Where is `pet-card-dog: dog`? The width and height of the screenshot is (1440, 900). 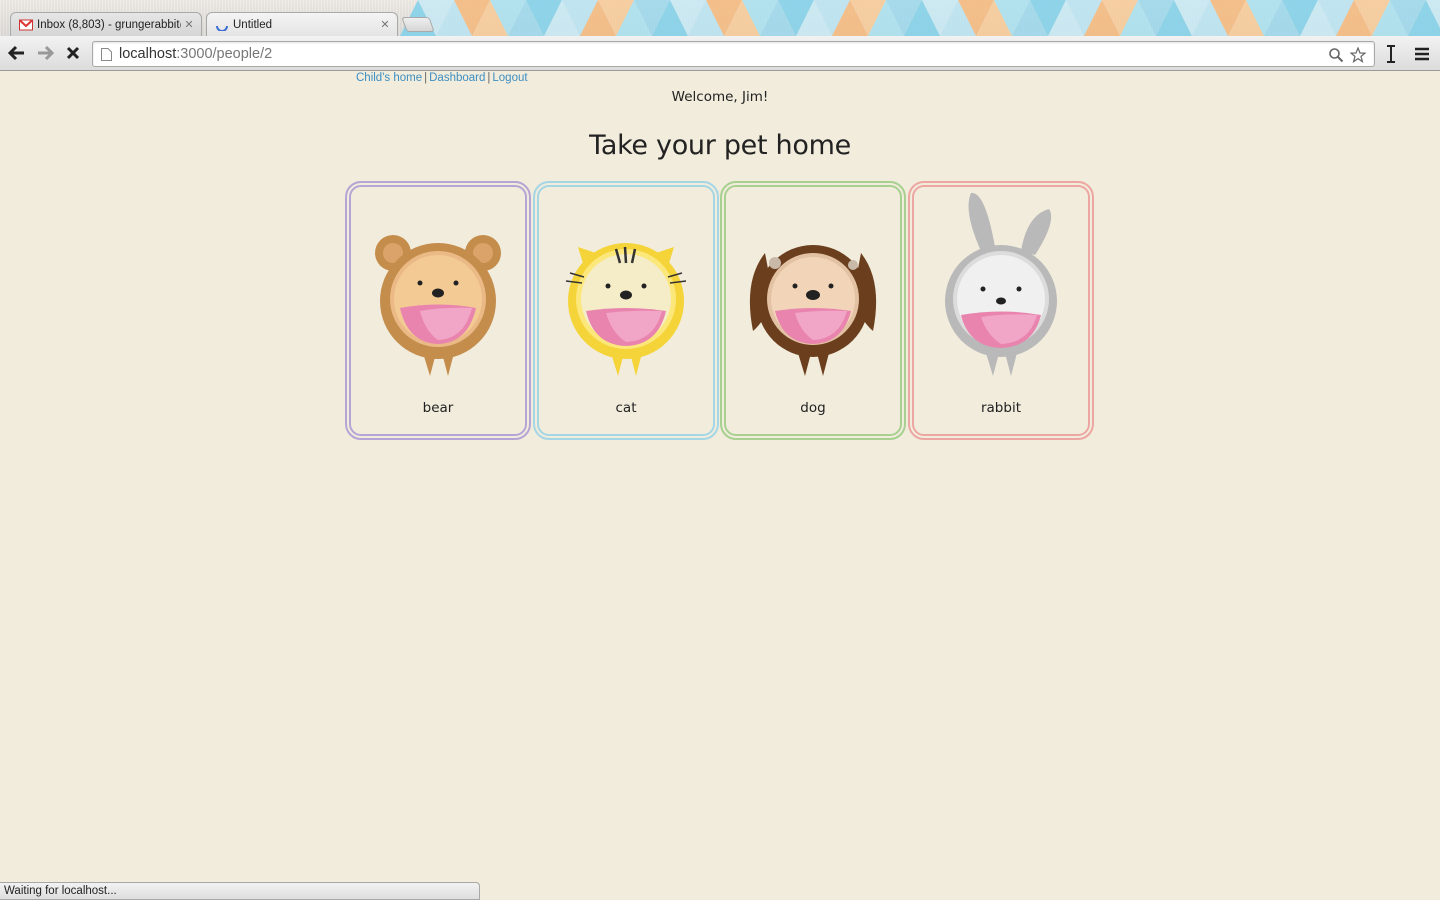
pet-card-dog: dog is located at coordinates (813, 310).